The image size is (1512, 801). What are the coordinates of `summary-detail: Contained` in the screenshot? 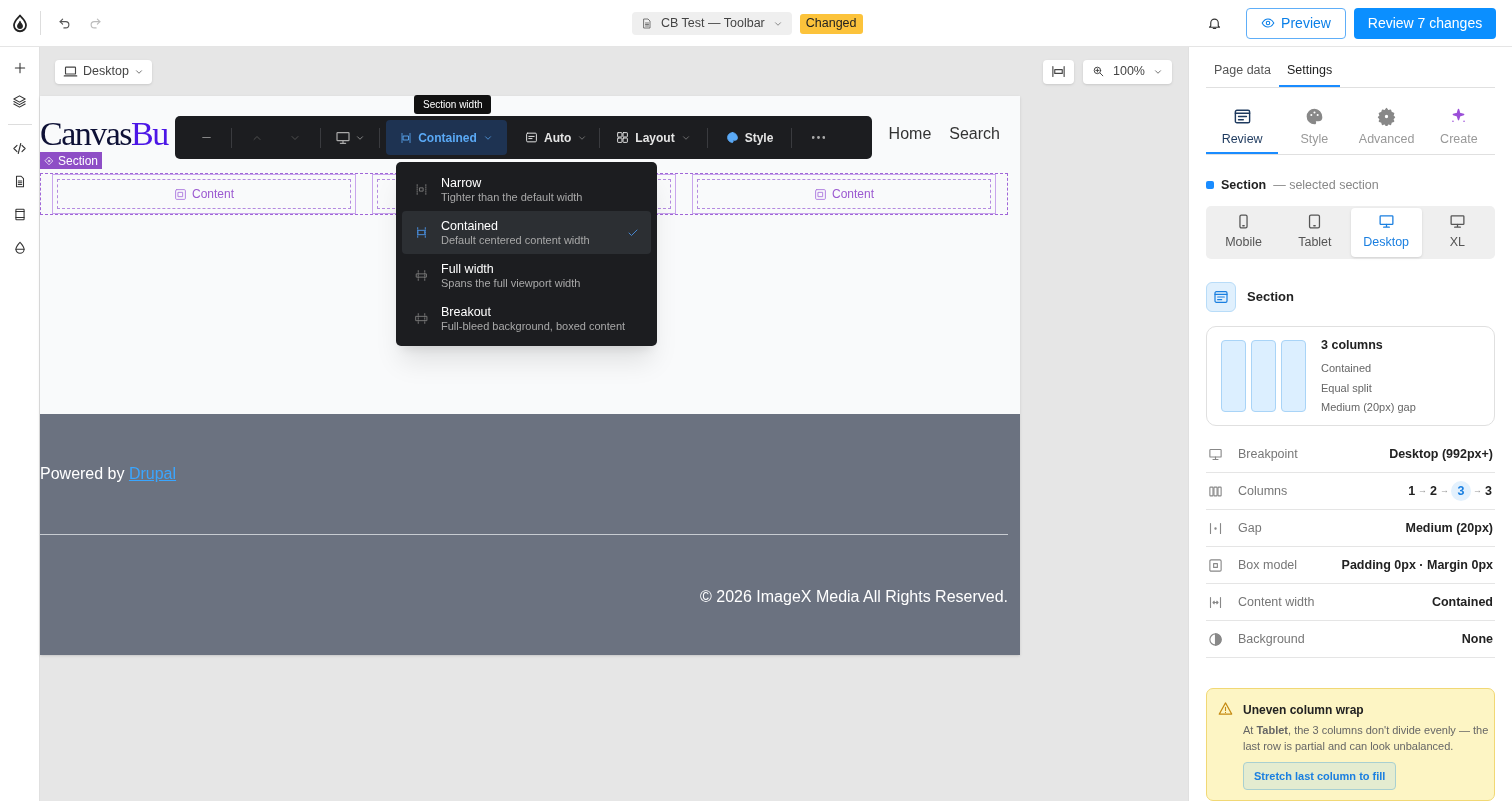 It's located at (1347, 368).